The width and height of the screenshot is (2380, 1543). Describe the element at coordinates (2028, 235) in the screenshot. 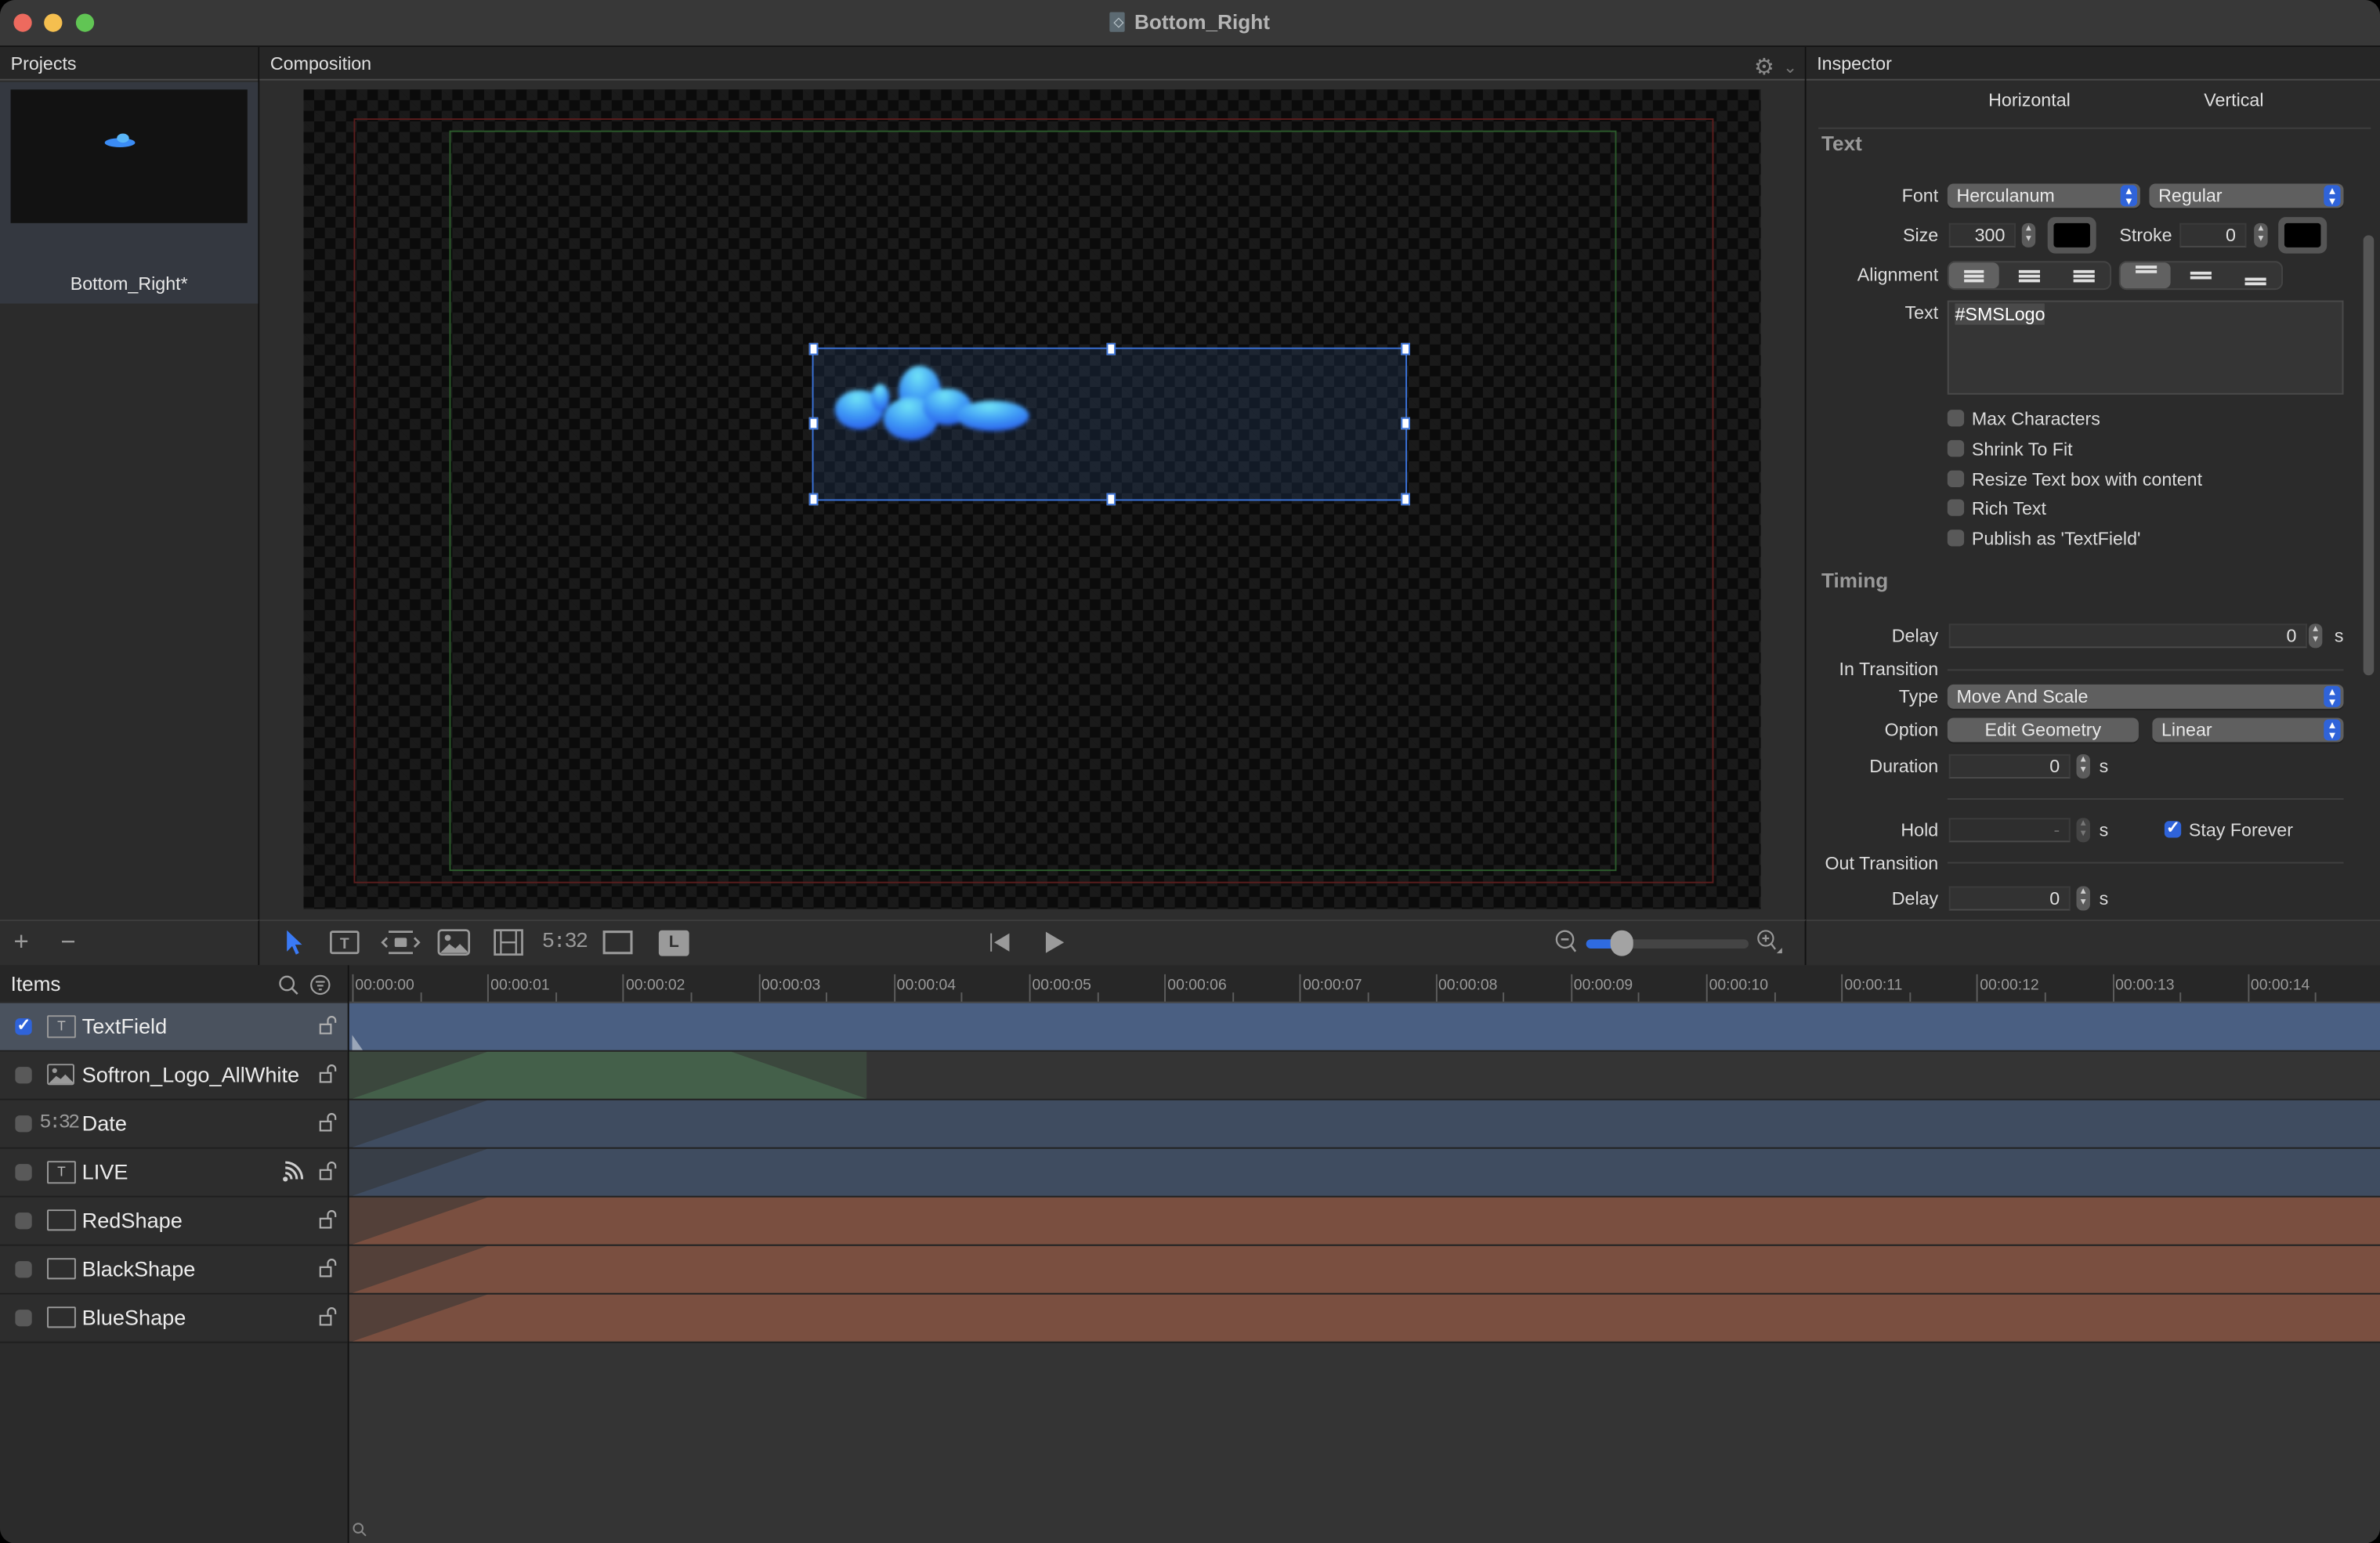

I see `size-stepper: ▴ ▾` at that location.